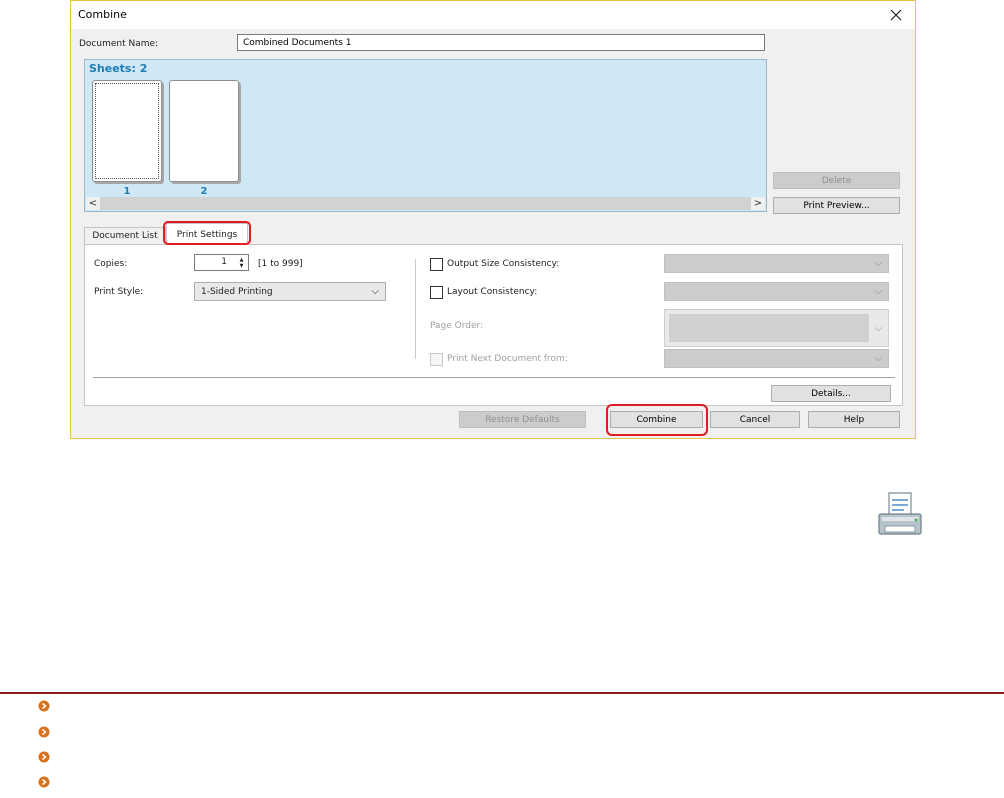 This screenshot has width=1004, height=798. I want to click on copies-range: [1 to 999], so click(280, 264).